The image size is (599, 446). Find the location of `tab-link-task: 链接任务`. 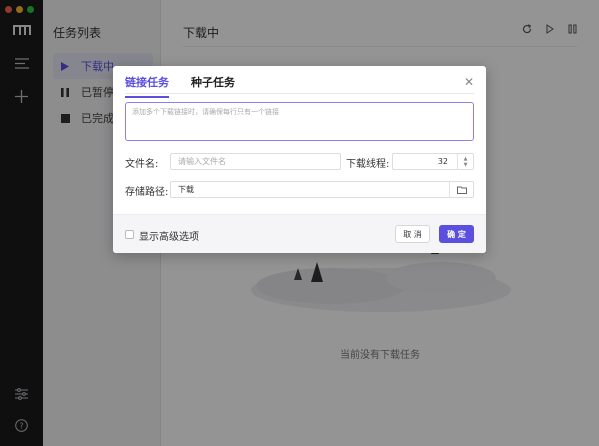

tab-link-task: 链接任务 is located at coordinates (147, 86).